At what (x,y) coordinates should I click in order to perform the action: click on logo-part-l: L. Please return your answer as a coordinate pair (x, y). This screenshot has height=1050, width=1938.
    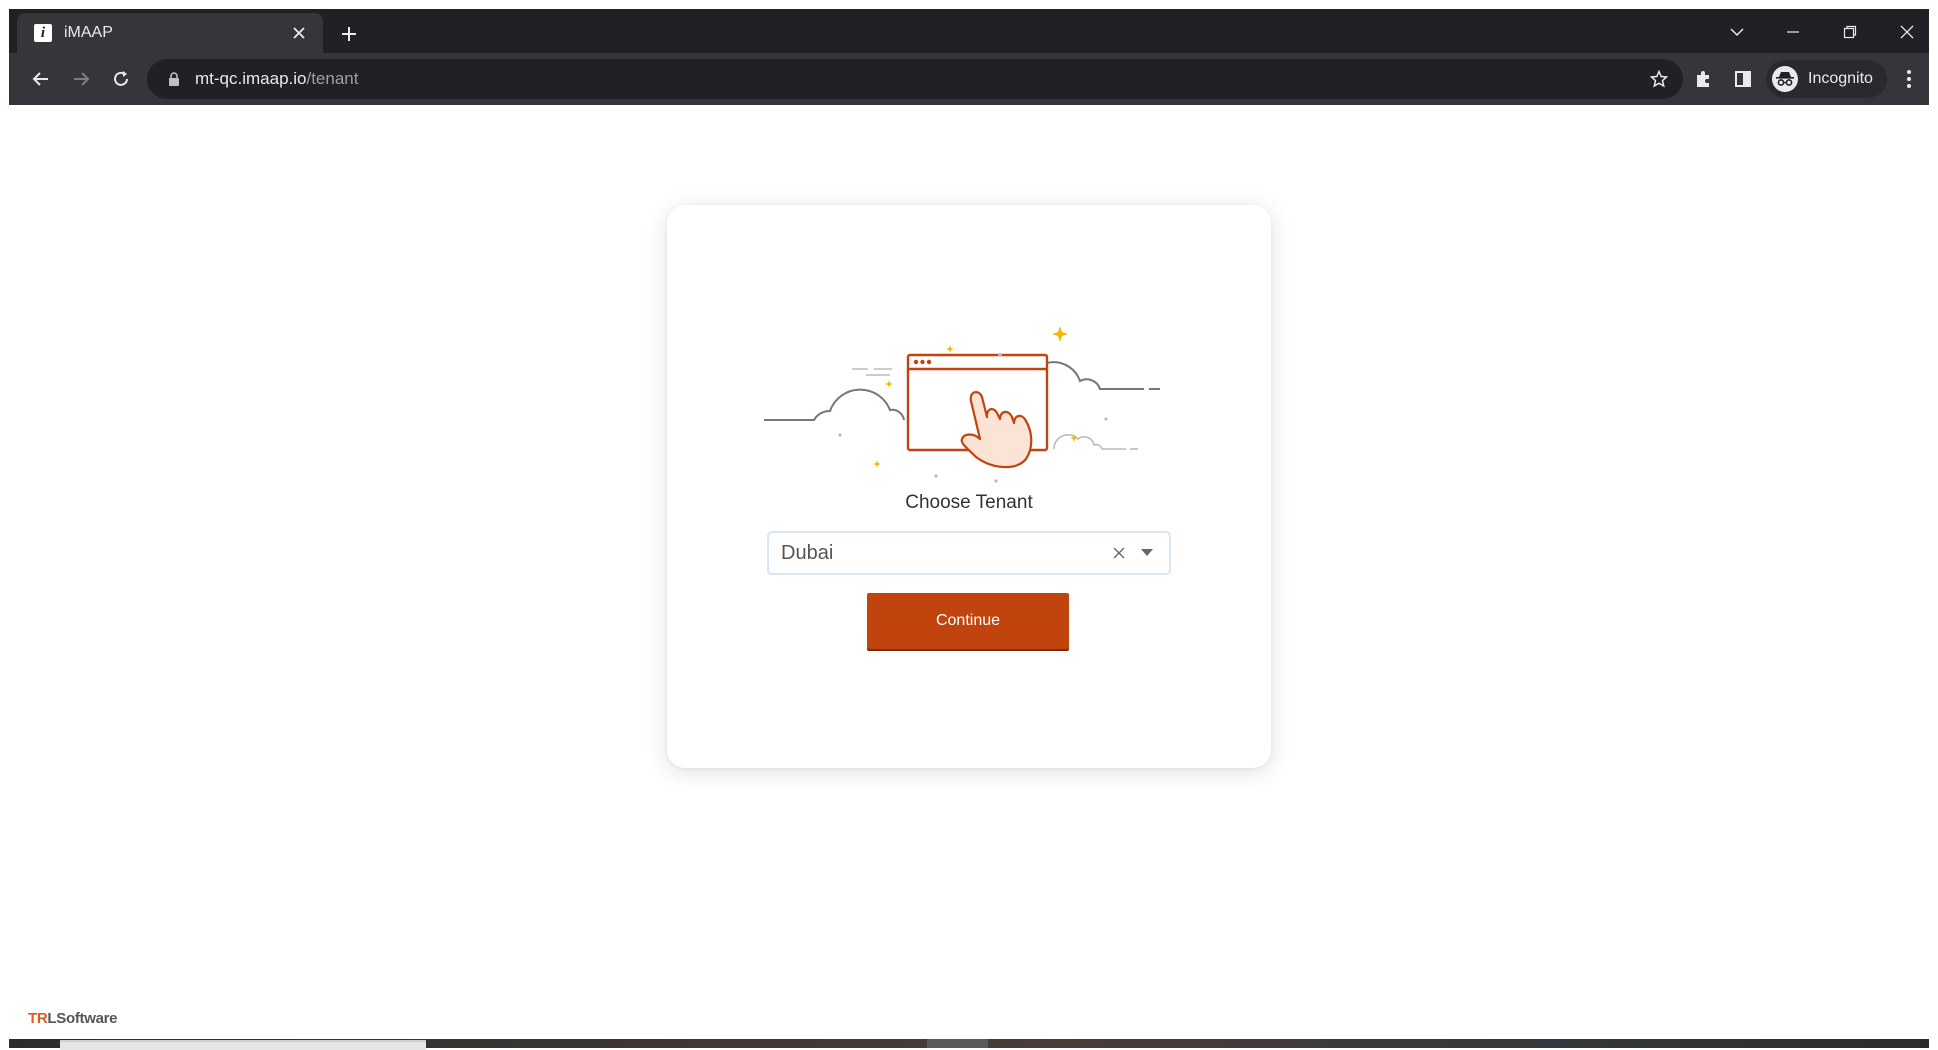
    Looking at the image, I should click on (52, 1018).